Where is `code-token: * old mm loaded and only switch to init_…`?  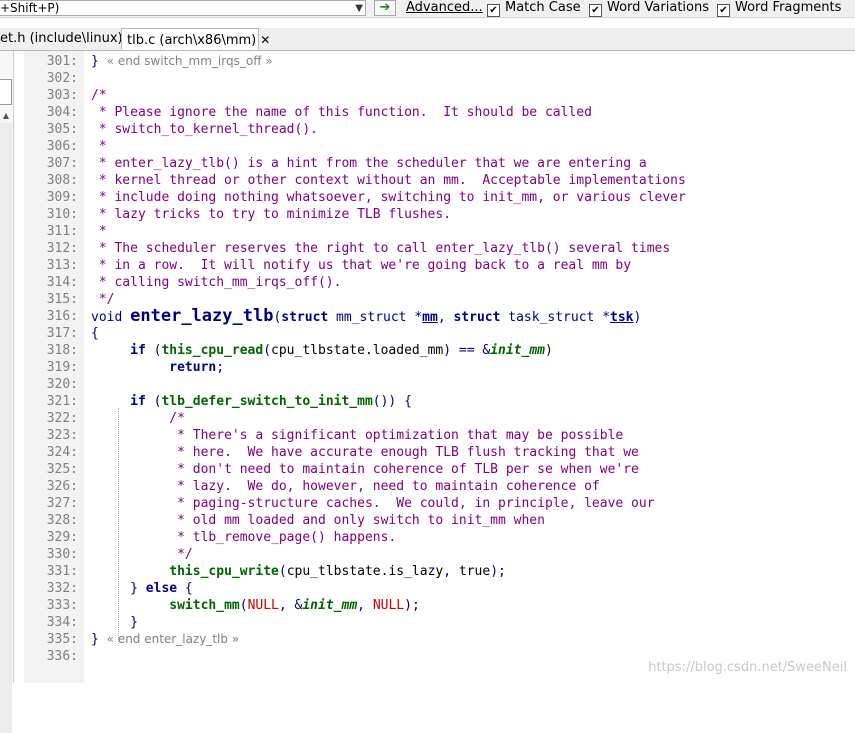
code-token: * old mm loaded and only switch to init_… is located at coordinates (357, 520).